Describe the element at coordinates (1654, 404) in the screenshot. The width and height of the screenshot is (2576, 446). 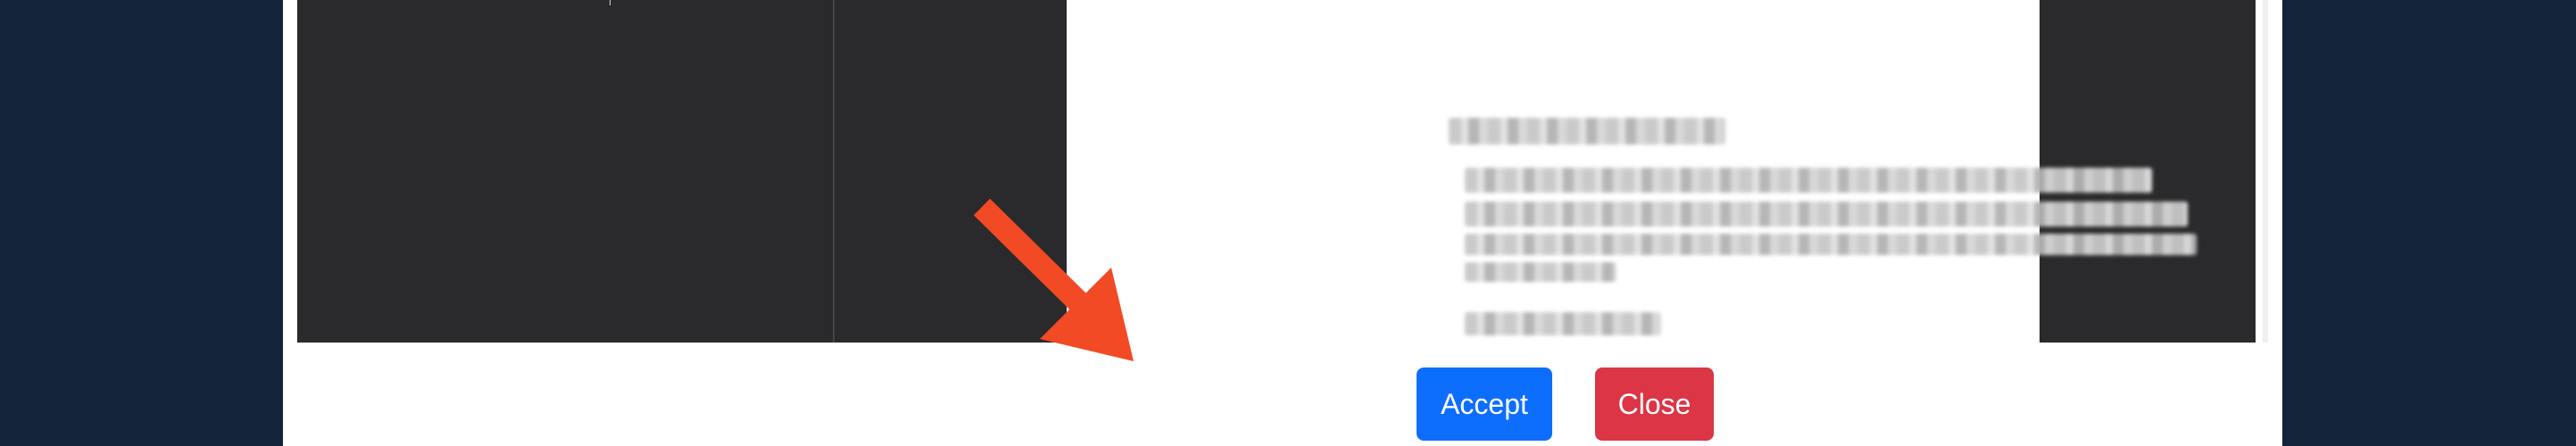
I see `close-button: Close` at that location.